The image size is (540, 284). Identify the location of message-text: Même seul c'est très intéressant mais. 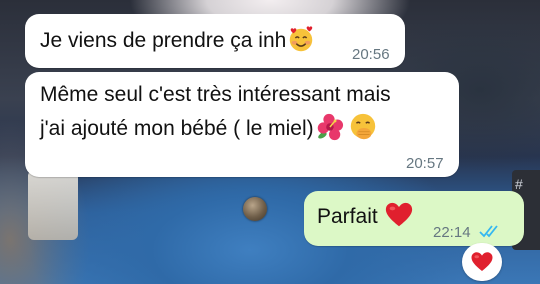
(215, 94).